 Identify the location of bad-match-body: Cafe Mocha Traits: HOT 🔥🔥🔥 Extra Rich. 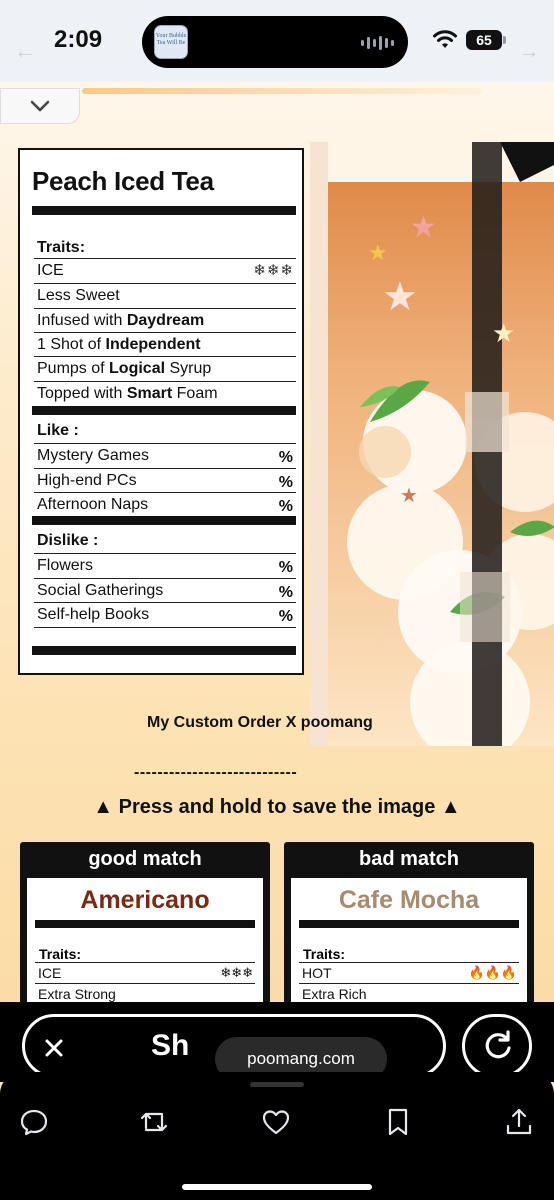
(409, 940).